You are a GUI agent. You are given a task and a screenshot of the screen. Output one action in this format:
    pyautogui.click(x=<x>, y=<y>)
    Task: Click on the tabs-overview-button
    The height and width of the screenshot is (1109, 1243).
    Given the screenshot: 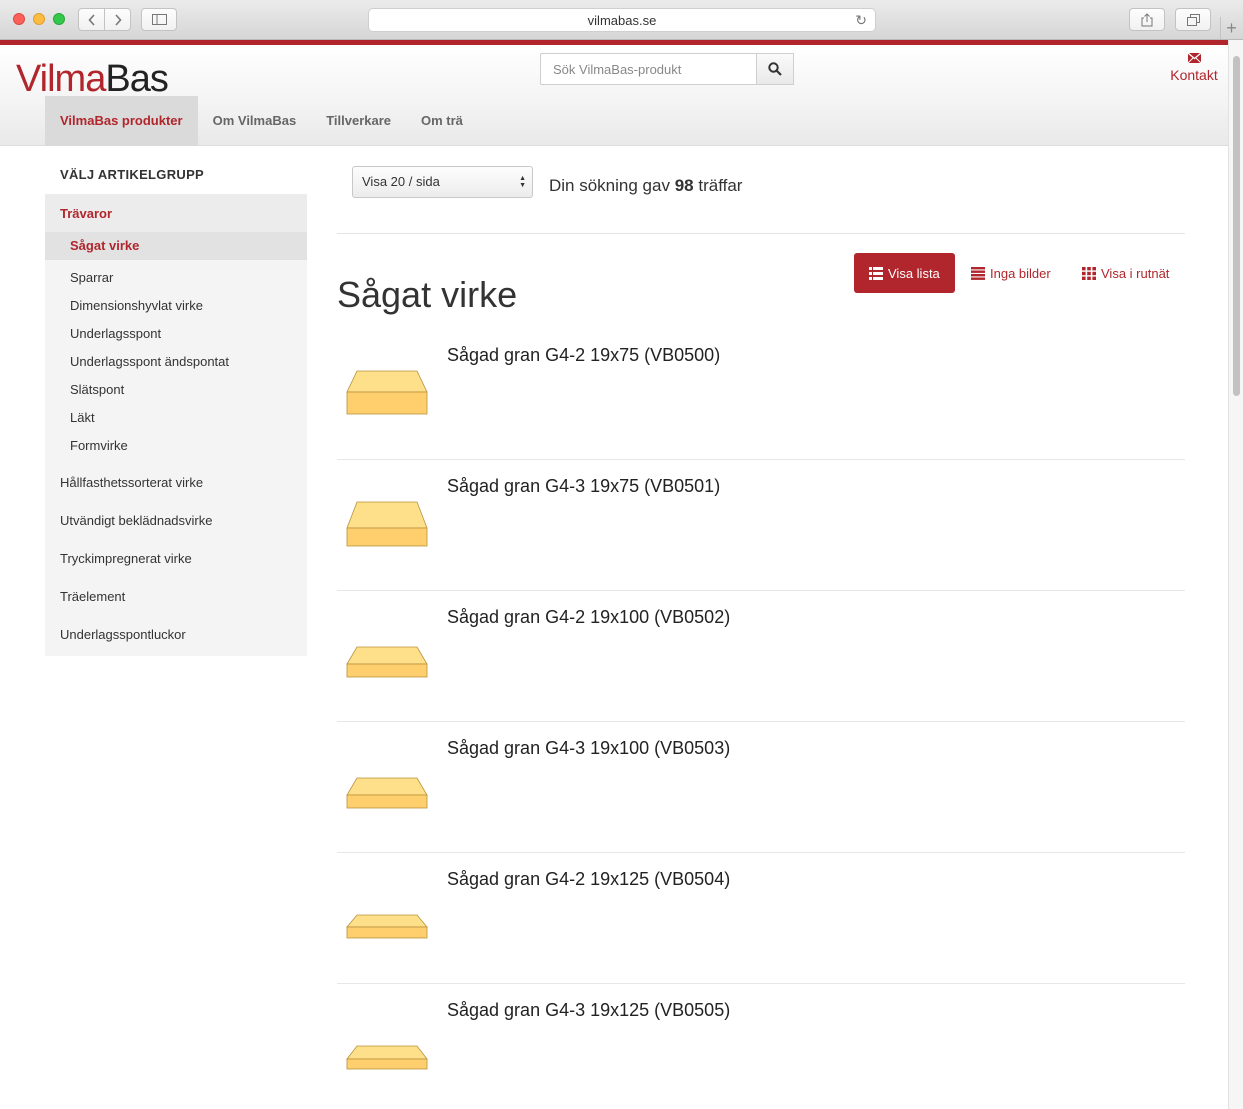 What is the action you would take?
    pyautogui.click(x=1193, y=19)
    